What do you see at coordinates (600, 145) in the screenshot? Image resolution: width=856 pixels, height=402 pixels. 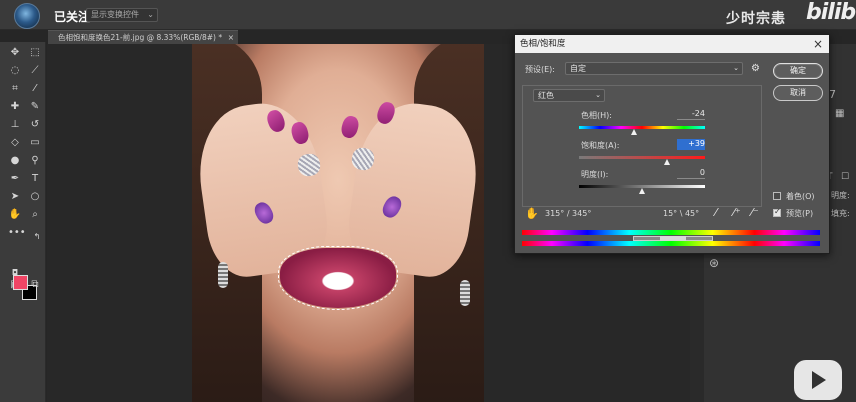 I see `saturation-label: 饱和度(A):` at bounding box center [600, 145].